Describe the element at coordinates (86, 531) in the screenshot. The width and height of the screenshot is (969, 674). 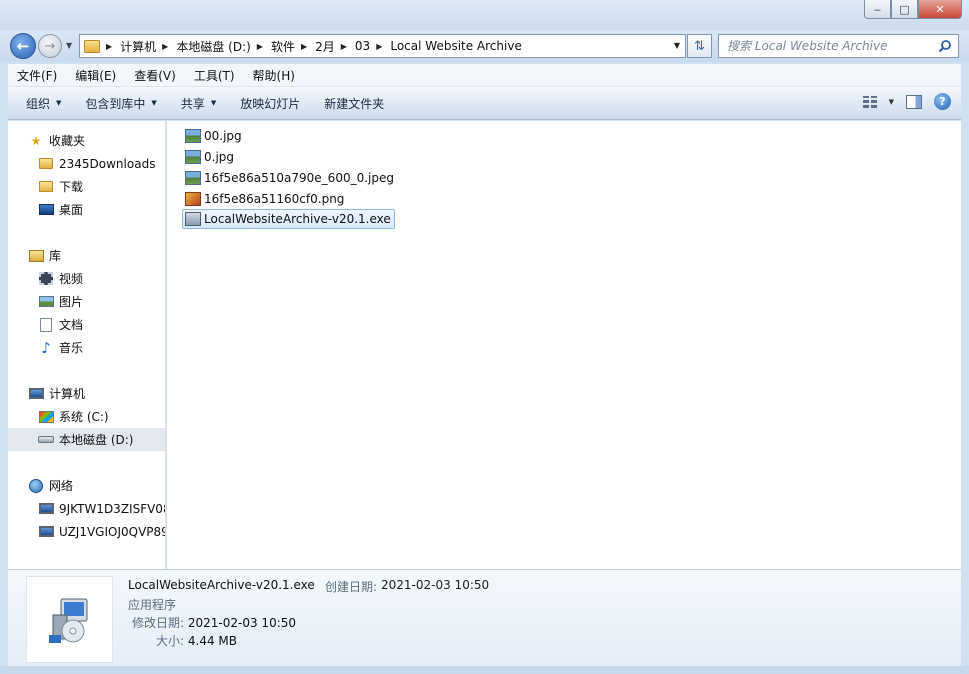
I see `nav-network-computer-2: UZJ1VGIOJ0QVP89` at that location.